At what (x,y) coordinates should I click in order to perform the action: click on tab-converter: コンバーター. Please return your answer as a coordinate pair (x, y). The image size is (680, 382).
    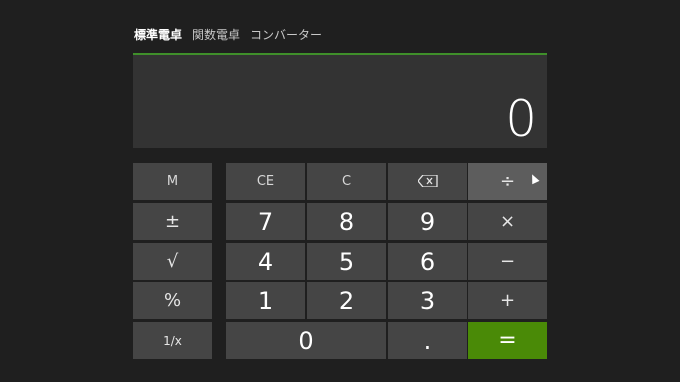
    Looking at the image, I should click on (286, 34).